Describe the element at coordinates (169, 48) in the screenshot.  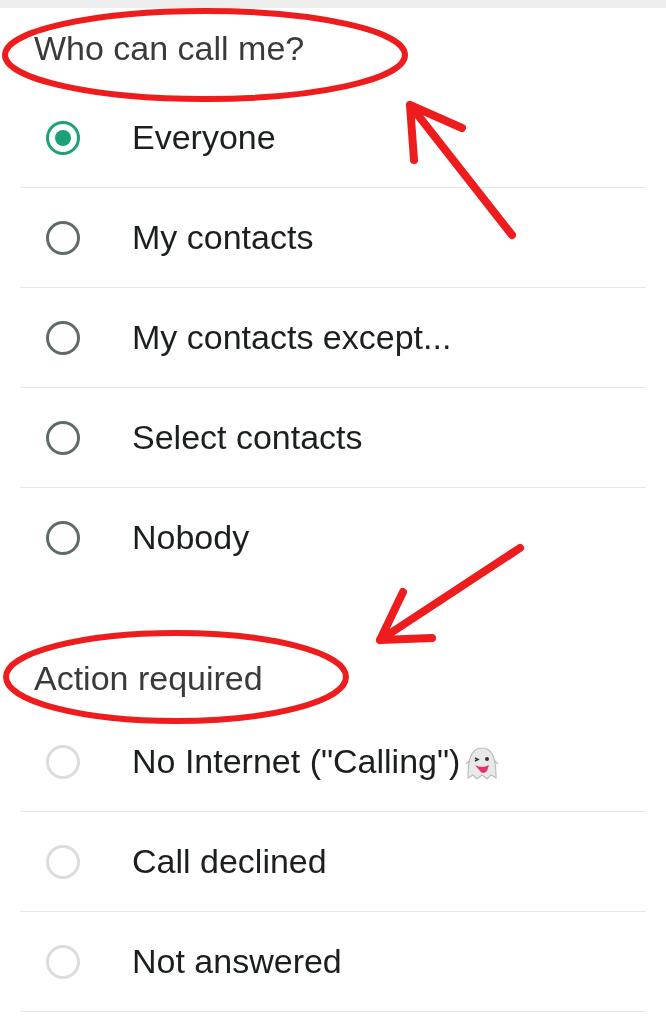
I see `section-heading: Who can call me?` at that location.